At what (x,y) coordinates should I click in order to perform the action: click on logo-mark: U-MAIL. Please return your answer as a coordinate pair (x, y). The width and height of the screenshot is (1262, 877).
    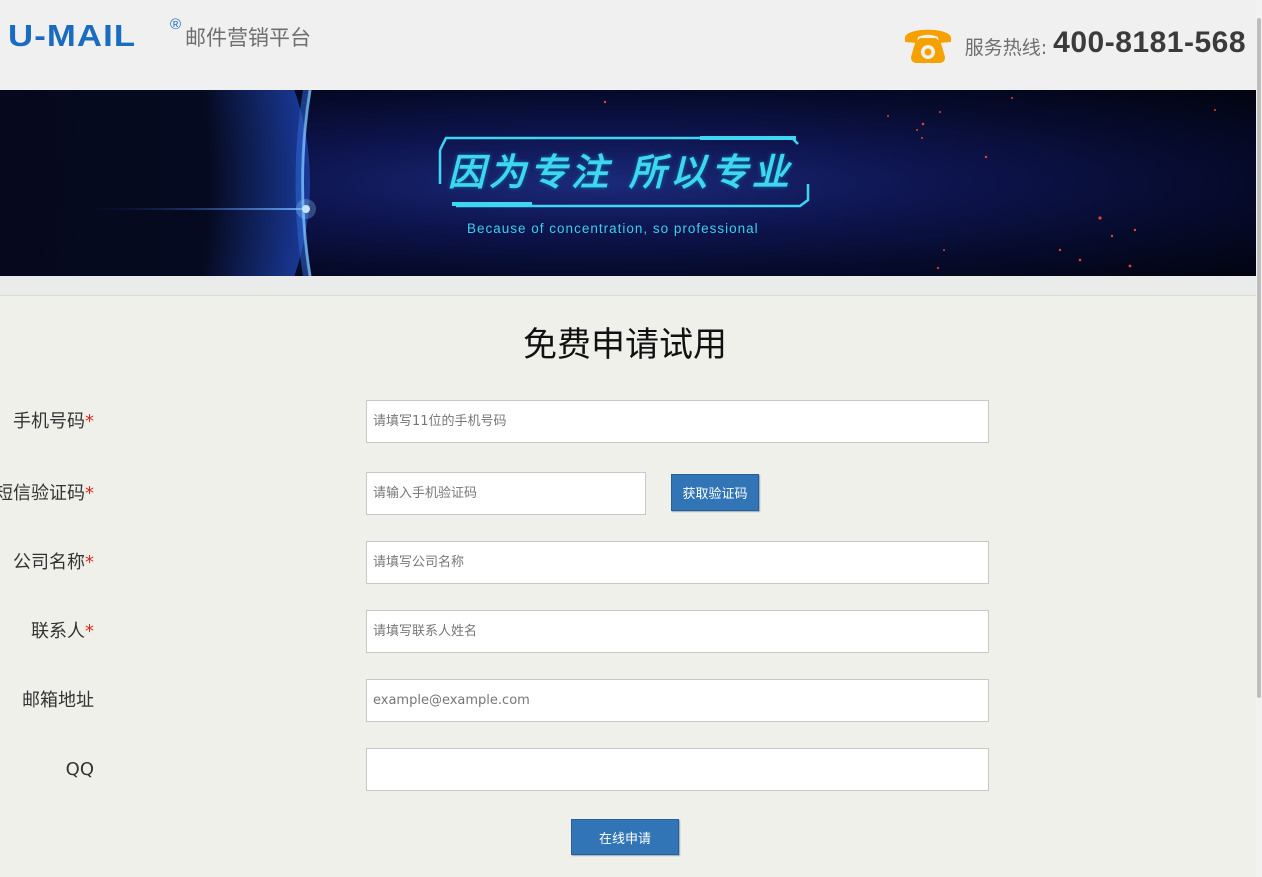
    Looking at the image, I should click on (72, 35).